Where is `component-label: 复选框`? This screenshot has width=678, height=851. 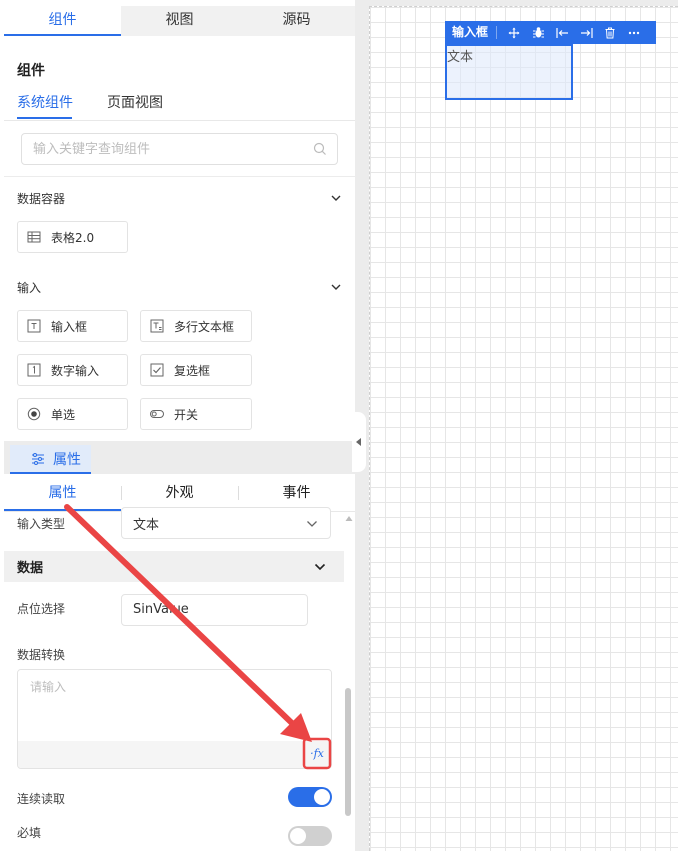 component-label: 复选框 is located at coordinates (192, 370).